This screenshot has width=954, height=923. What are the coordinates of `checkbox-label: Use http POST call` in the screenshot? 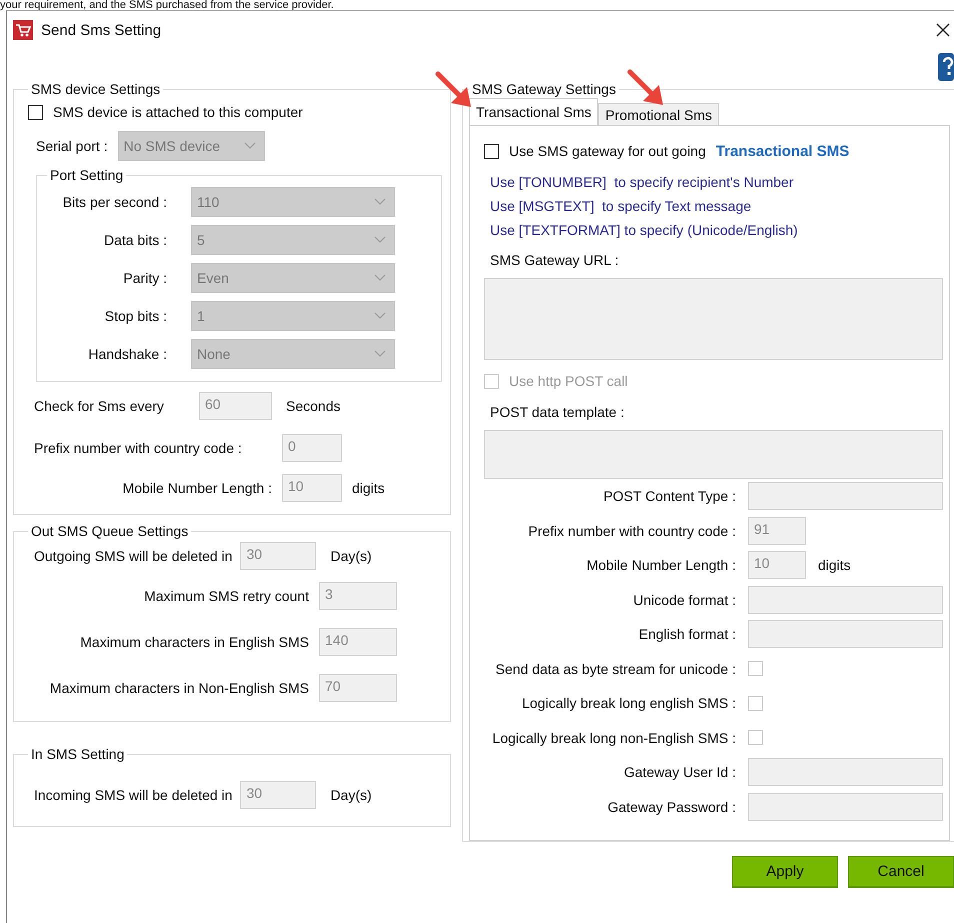 It's located at (568, 381).